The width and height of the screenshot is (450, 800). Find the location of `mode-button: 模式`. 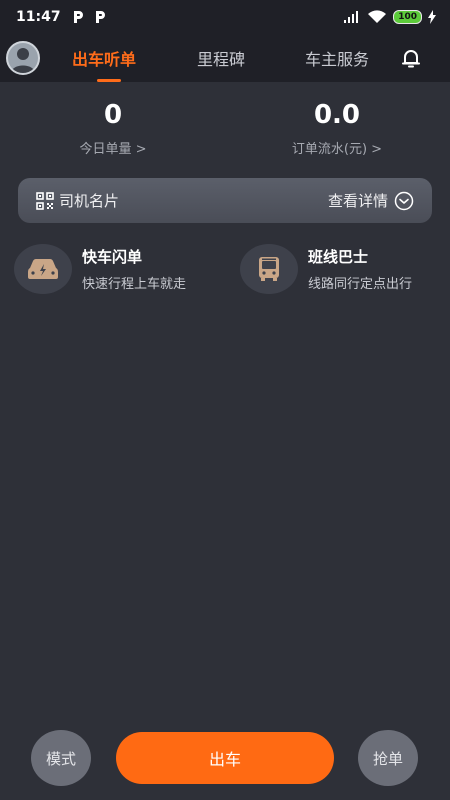

mode-button: 模式 is located at coordinates (61, 758).